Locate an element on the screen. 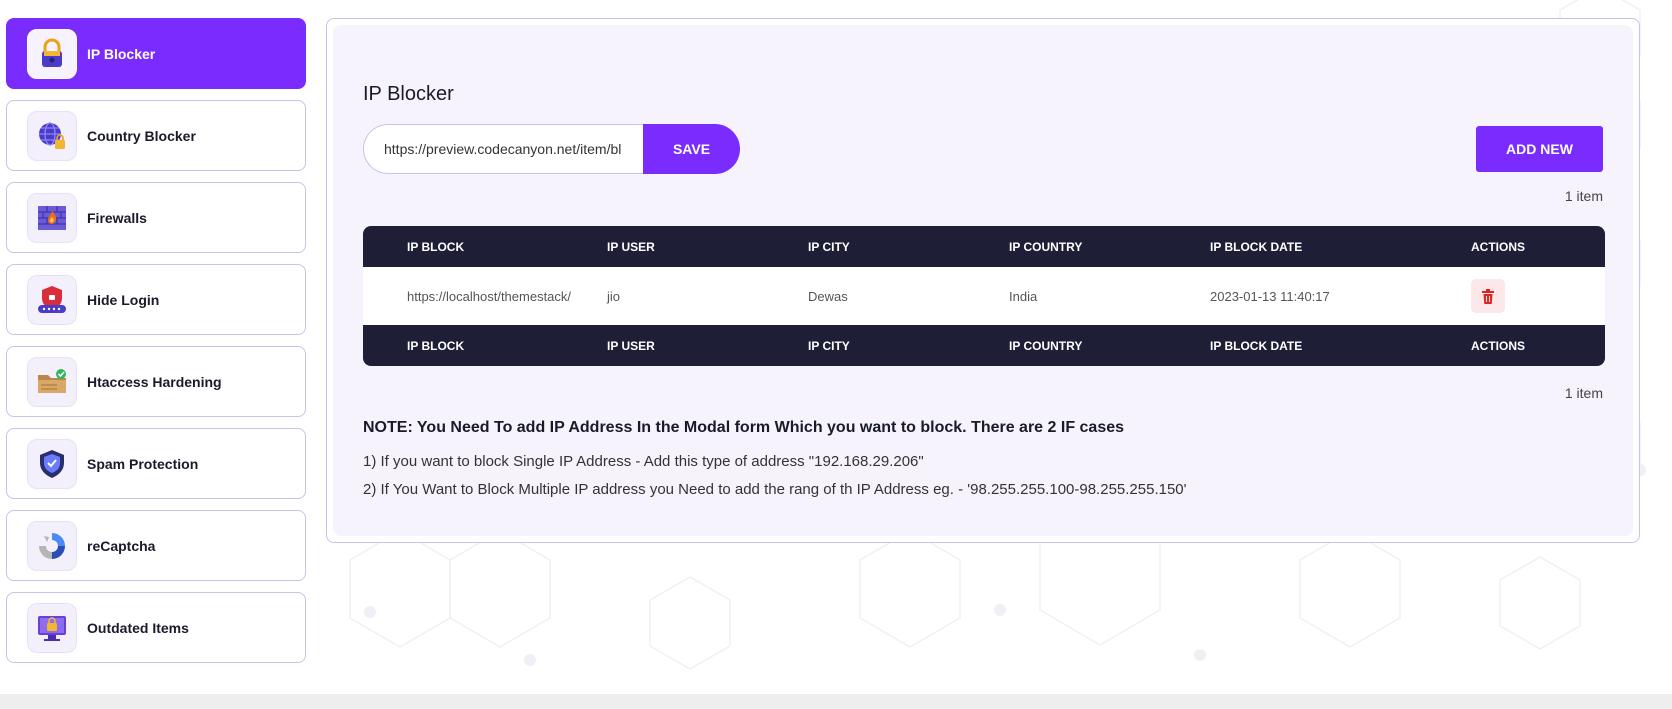  column-header-ip-user: IP USER is located at coordinates (707, 247).